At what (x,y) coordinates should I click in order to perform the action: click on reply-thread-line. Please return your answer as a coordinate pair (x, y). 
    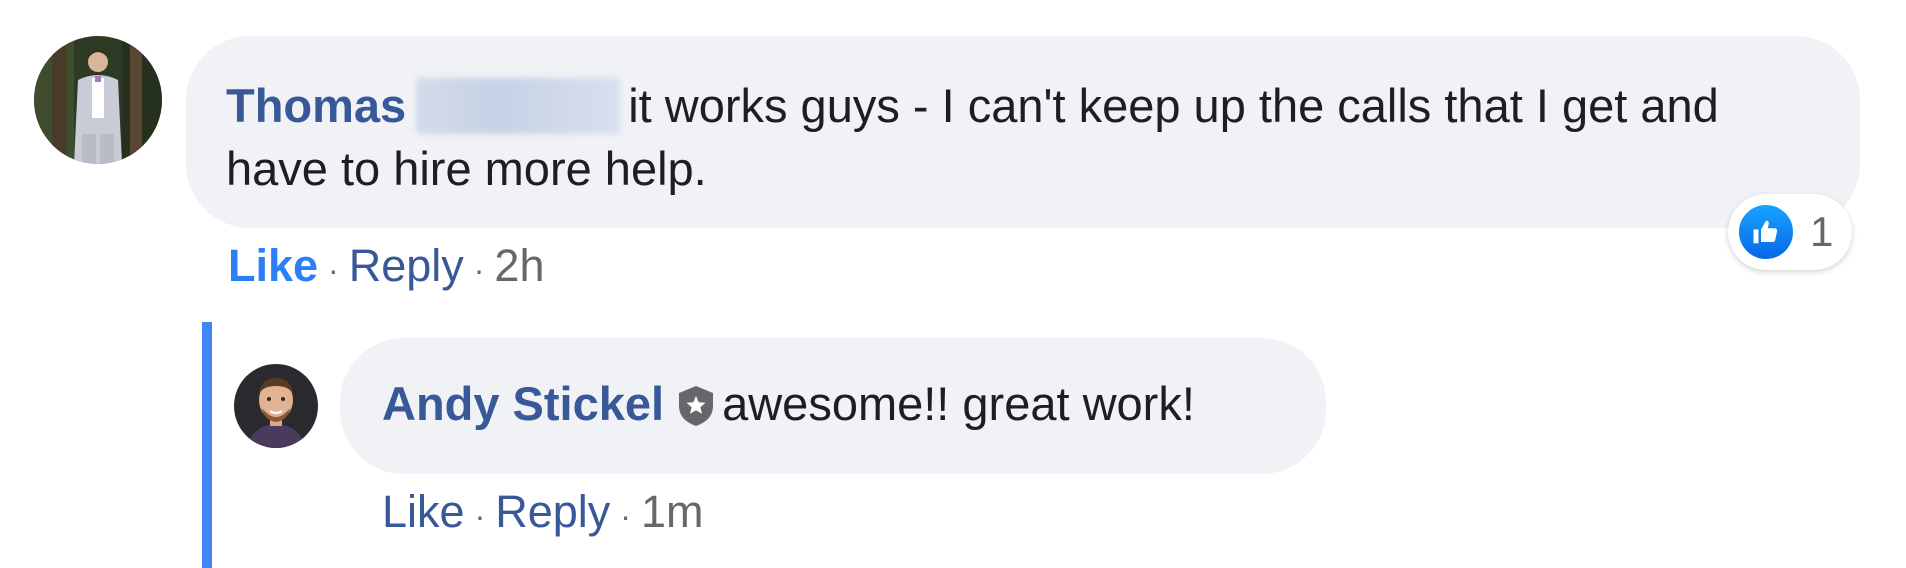
    Looking at the image, I should click on (207, 445).